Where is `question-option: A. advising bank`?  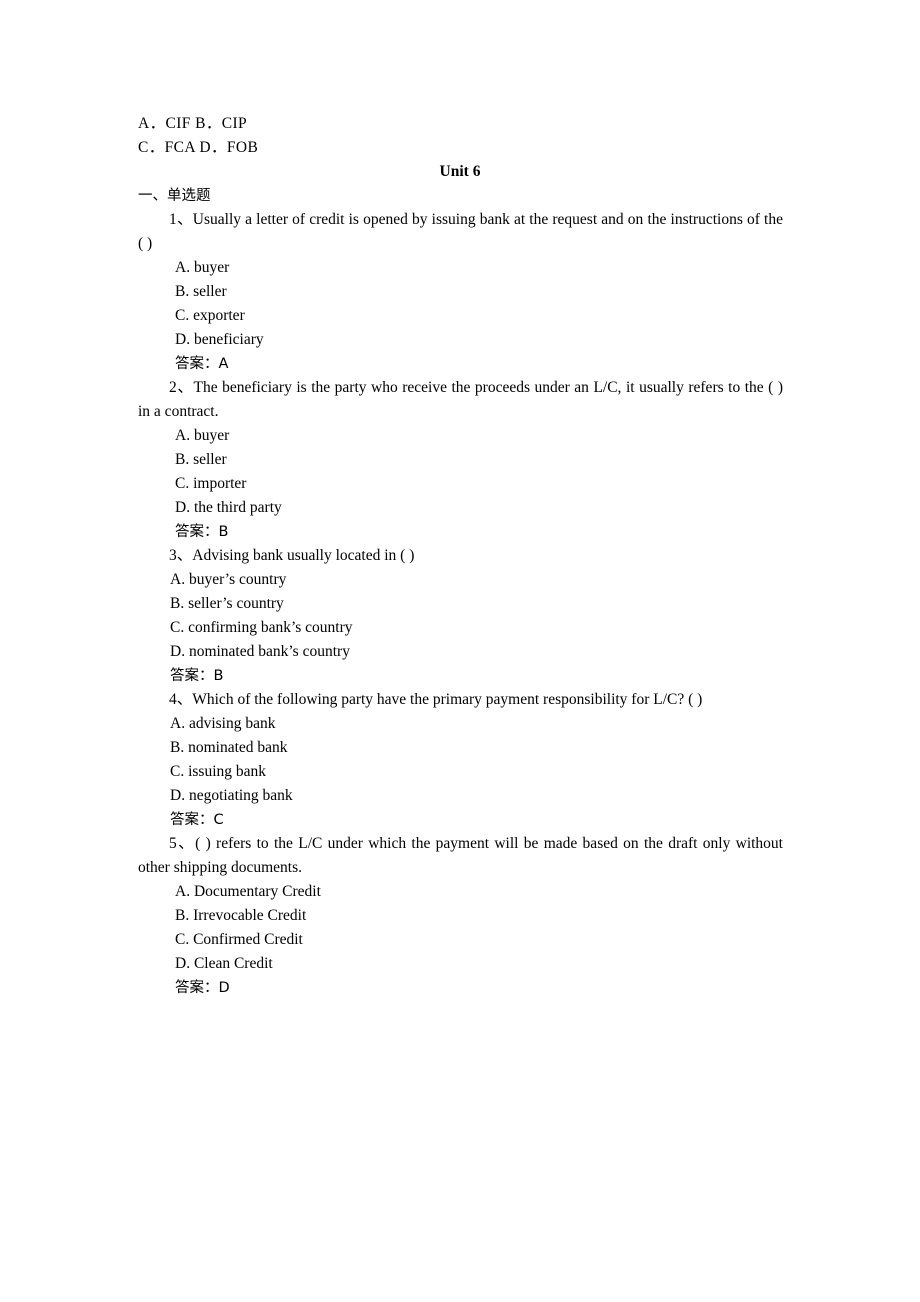 question-option: A. advising bank is located at coordinates (223, 723).